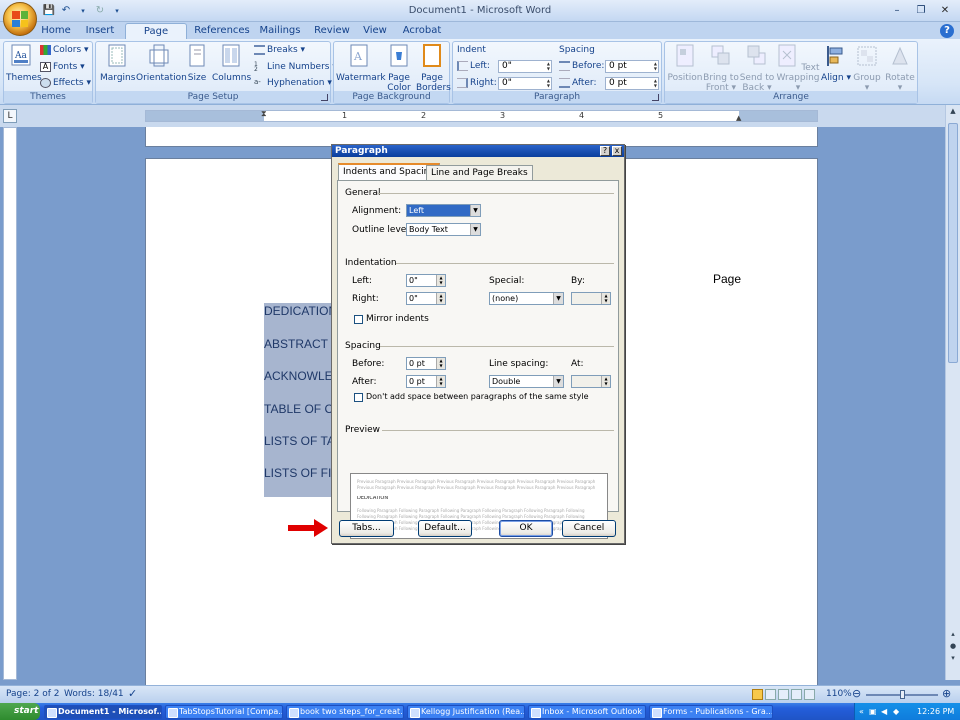 The image size is (960, 720). What do you see at coordinates (279, 50) in the screenshot?
I see `breaks-button: Breaks ▾` at bounding box center [279, 50].